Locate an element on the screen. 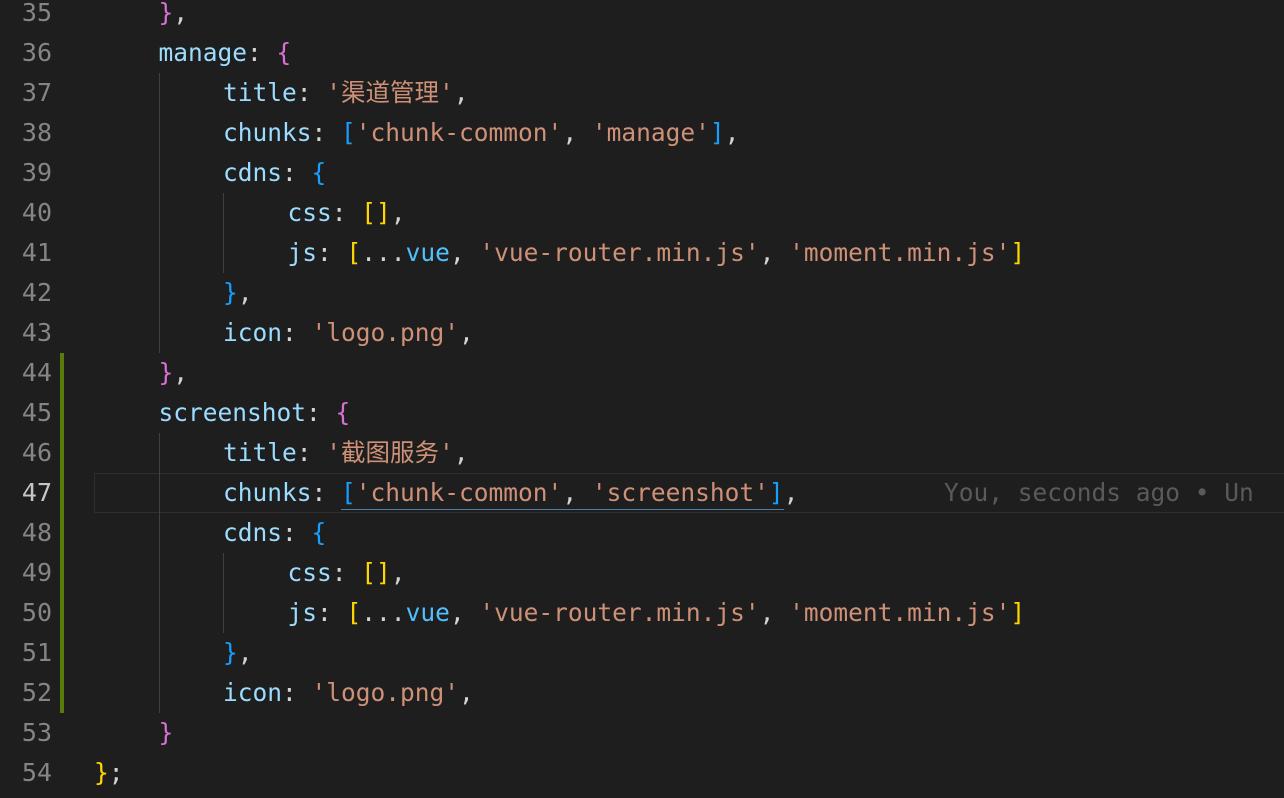 This screenshot has height=798, width=1284. code-line: 51}, is located at coordinates (642, 653).